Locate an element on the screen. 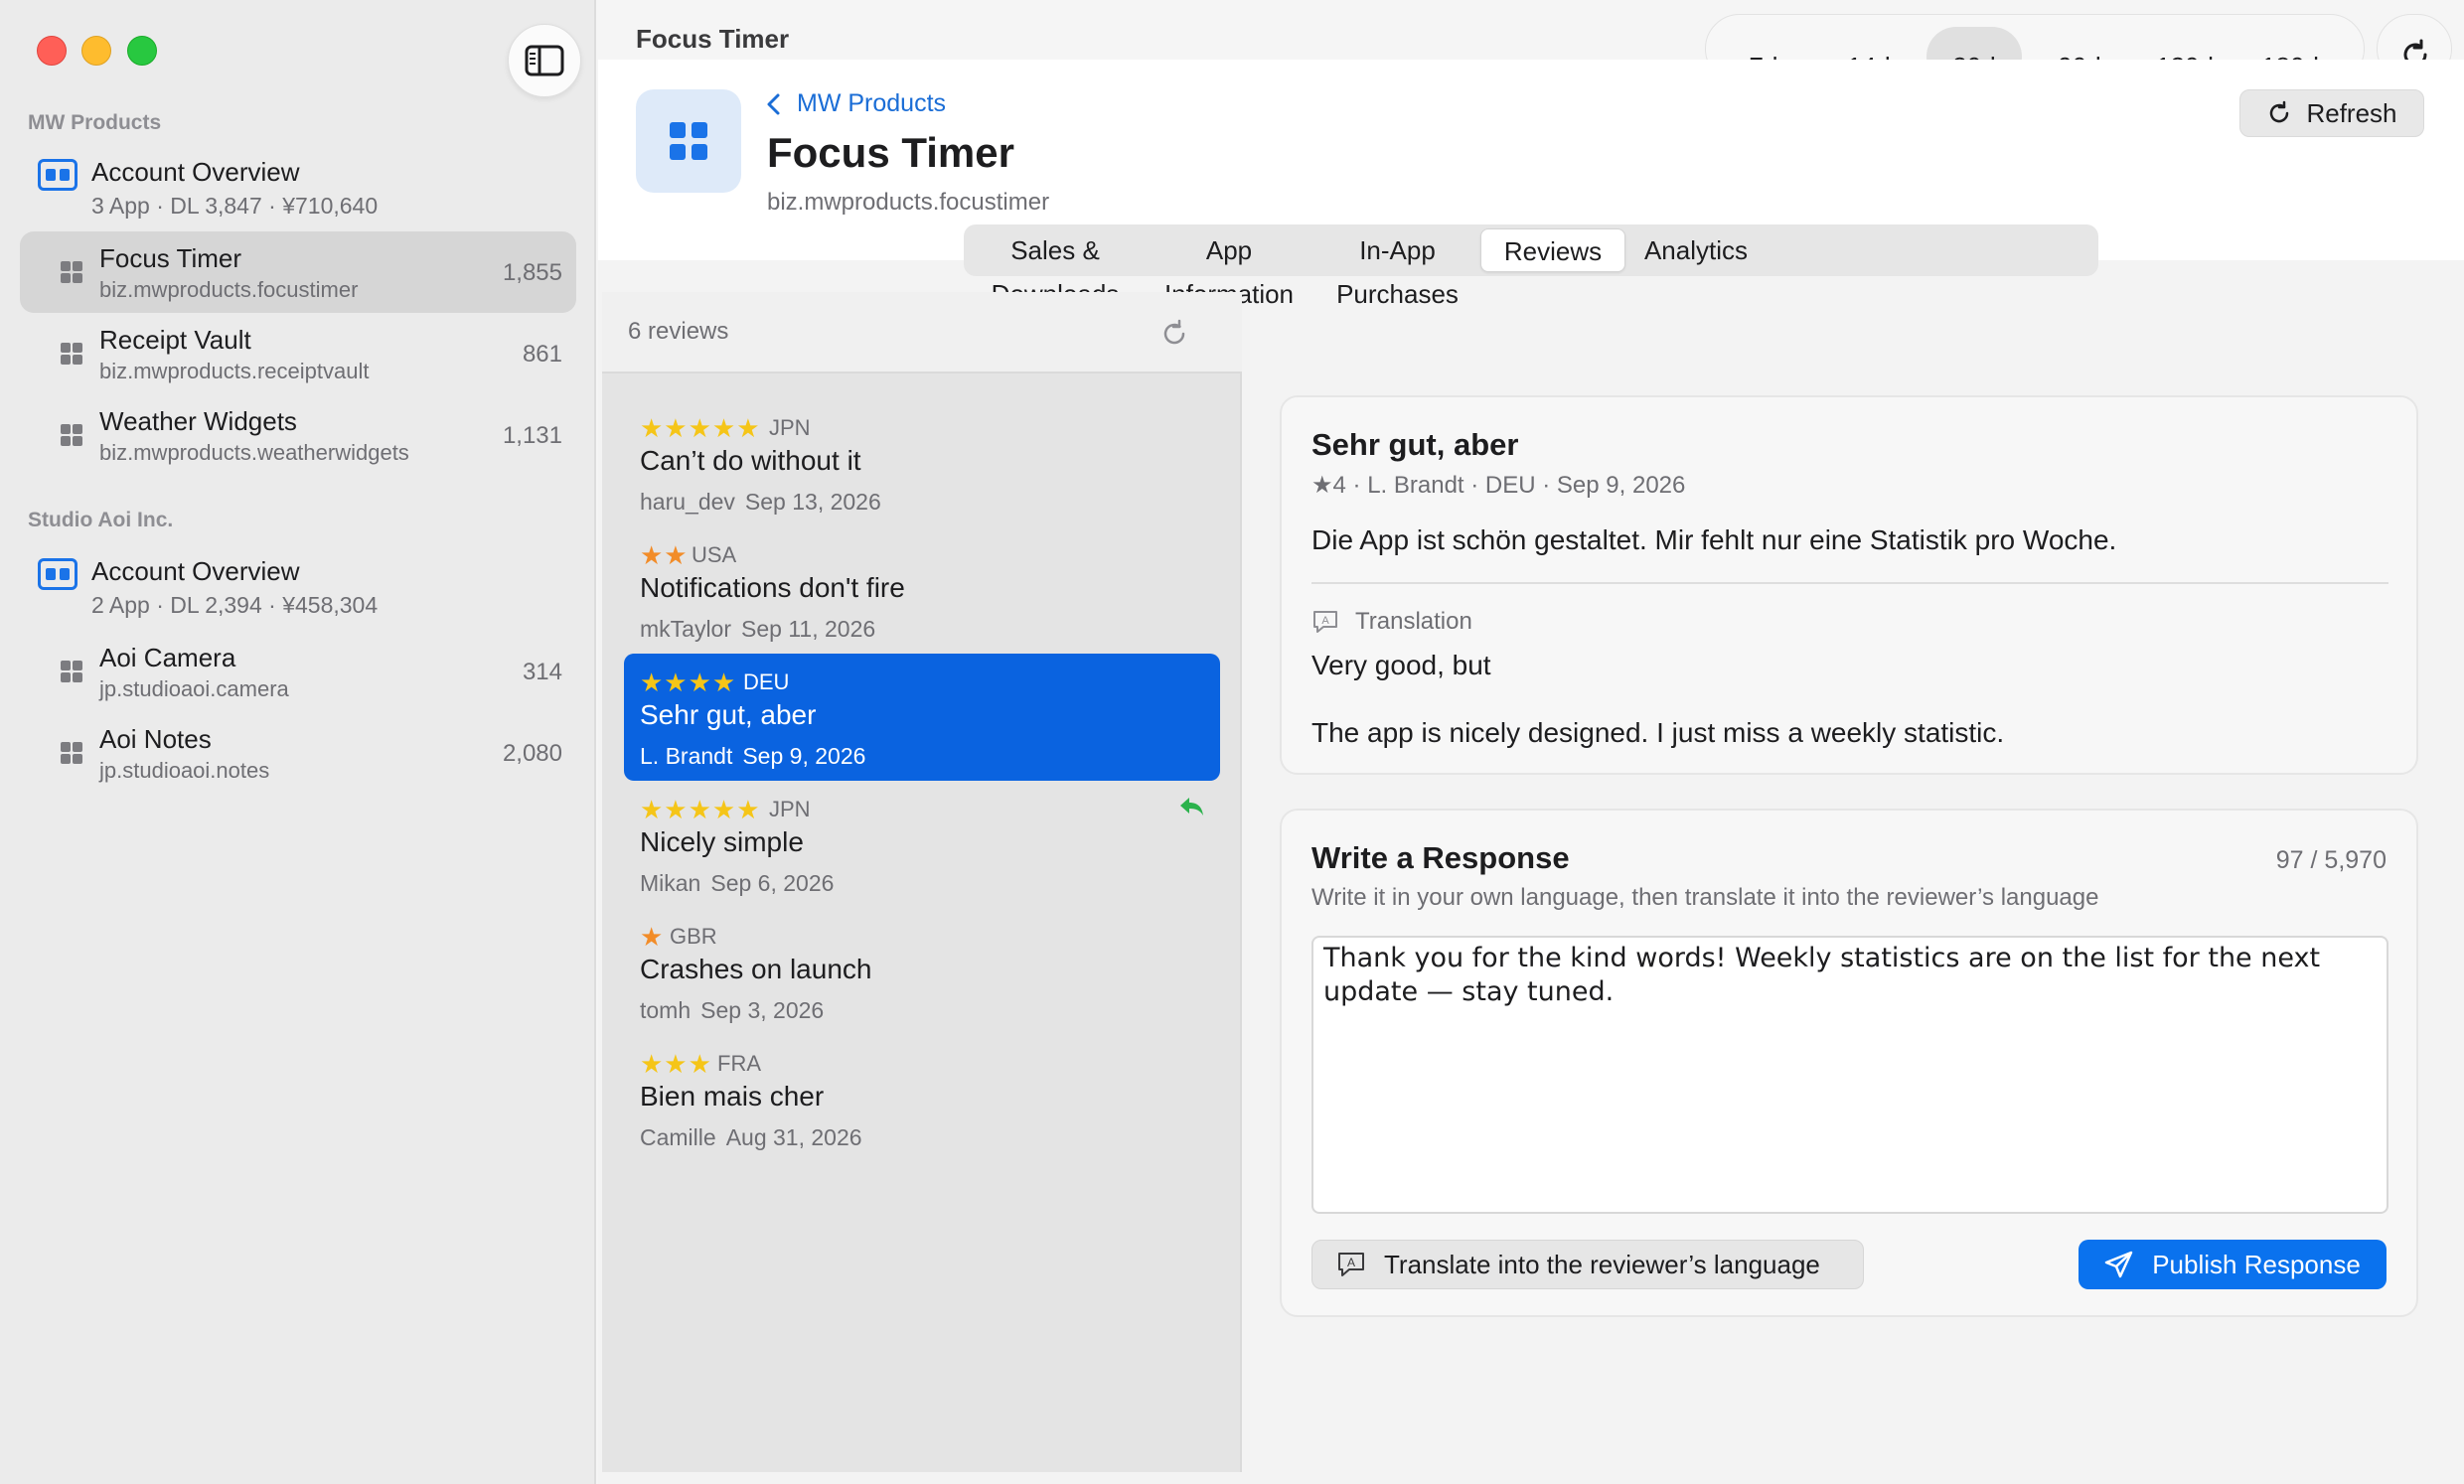  reload-icon is located at coordinates (1174, 334).